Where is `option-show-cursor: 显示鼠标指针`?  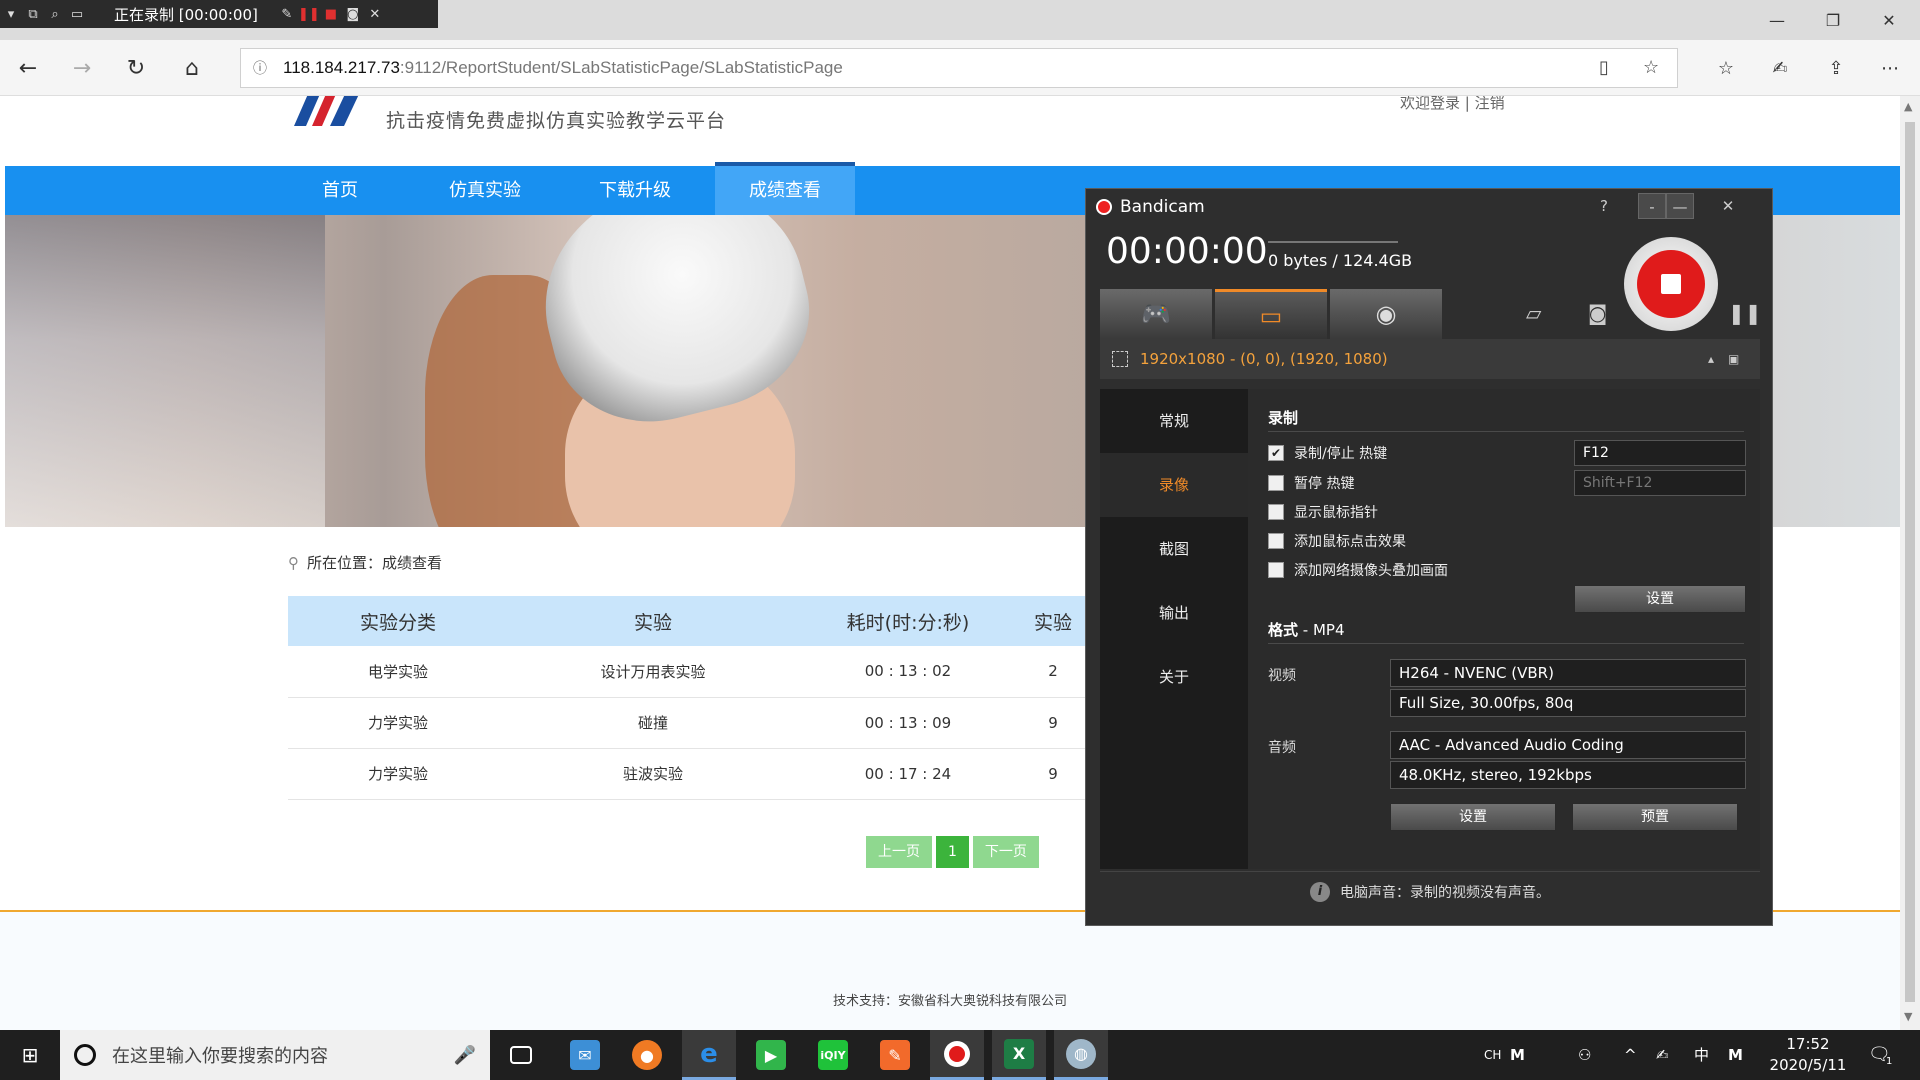
option-show-cursor: 显示鼠标指针 is located at coordinates (1323, 512).